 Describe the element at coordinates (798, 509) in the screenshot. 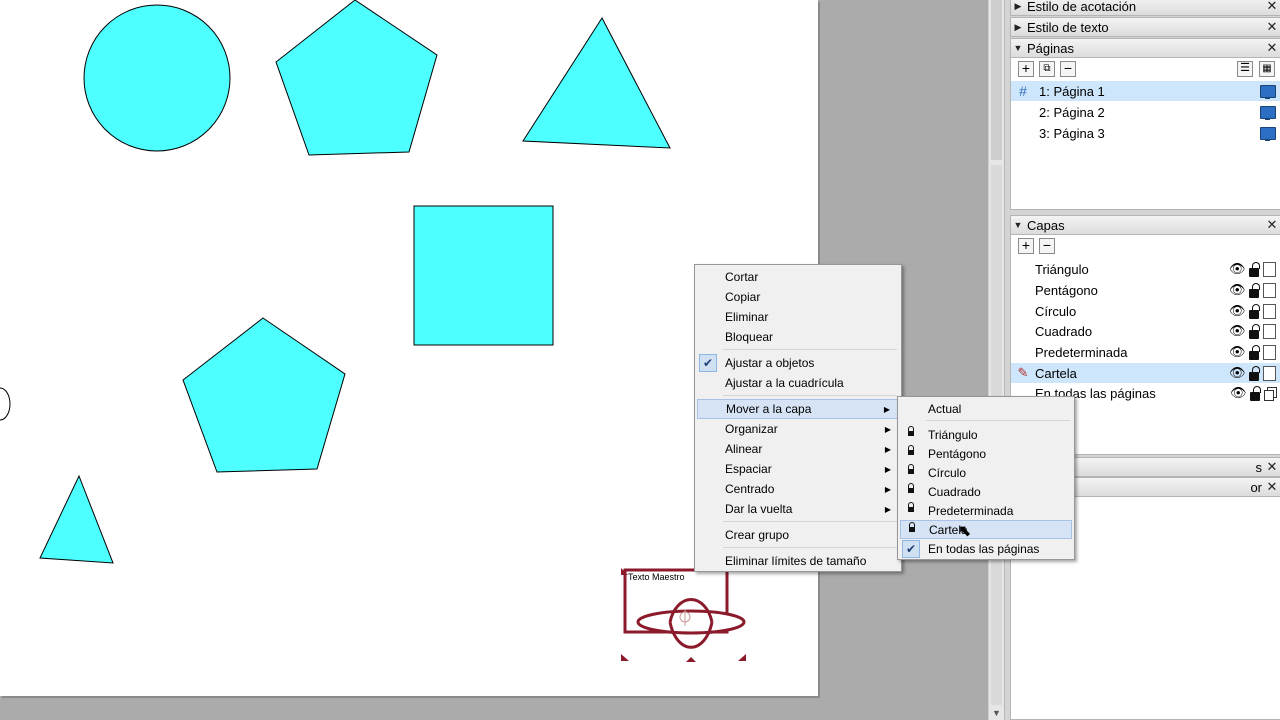

I see `menu-item-dar-vuelta: Dar la vuelta ▶` at that location.